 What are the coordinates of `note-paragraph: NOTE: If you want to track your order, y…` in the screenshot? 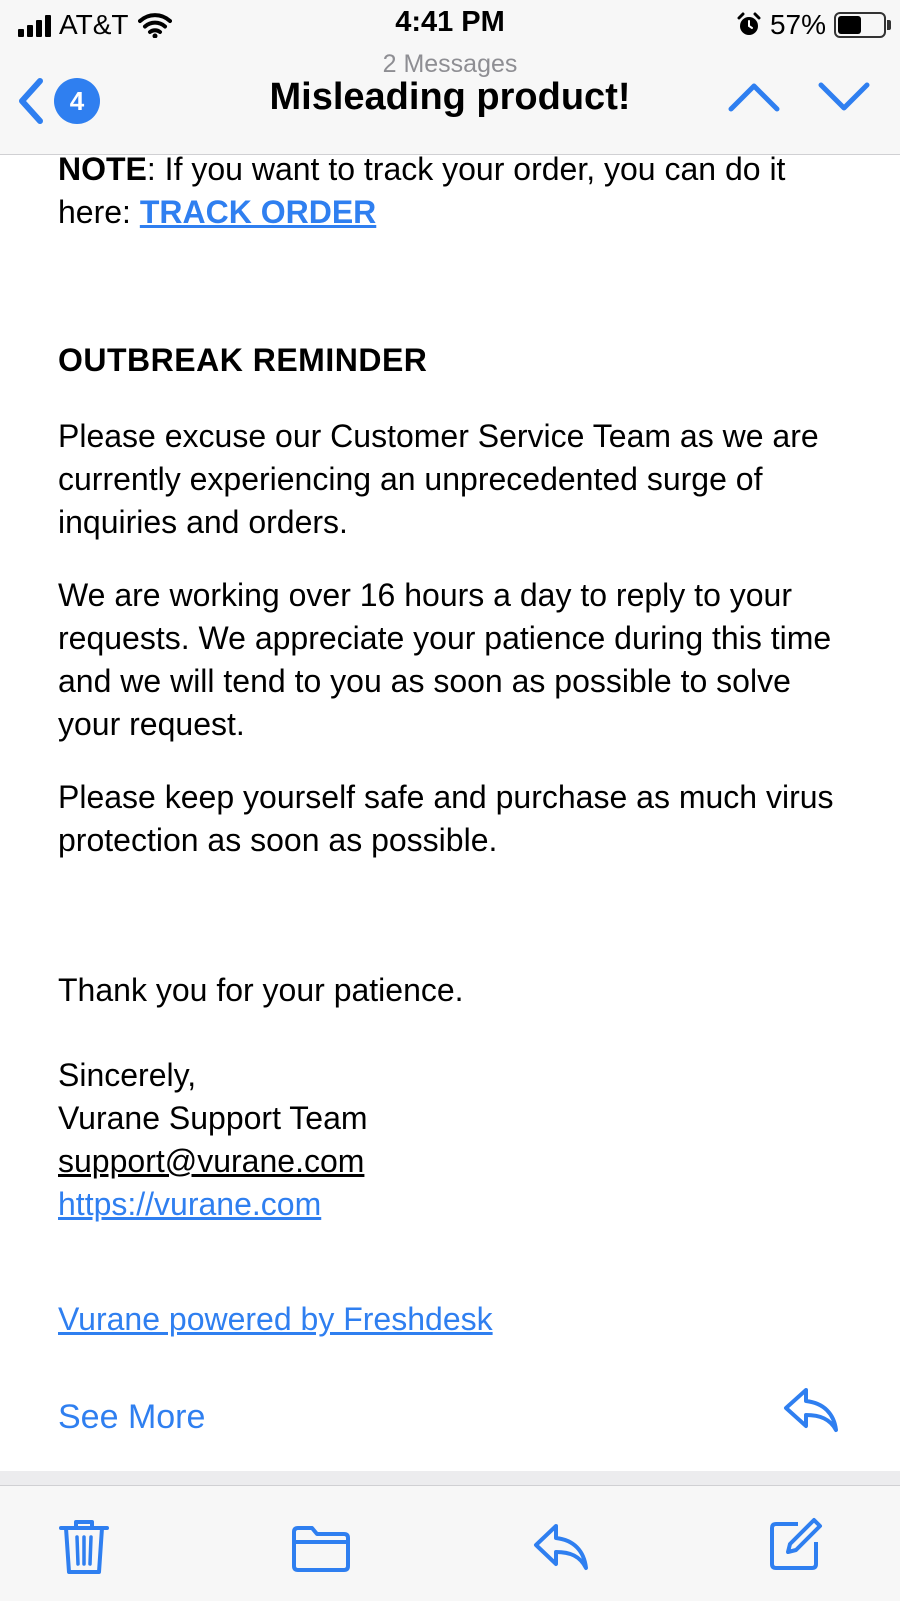 It's located at (458, 191).